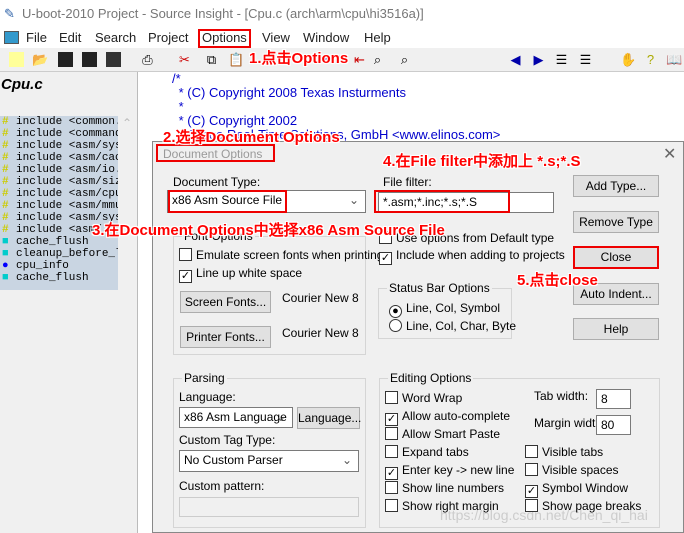 This screenshot has height=533, width=684. I want to click on find-files-icon: ⌕, so click(404, 59).